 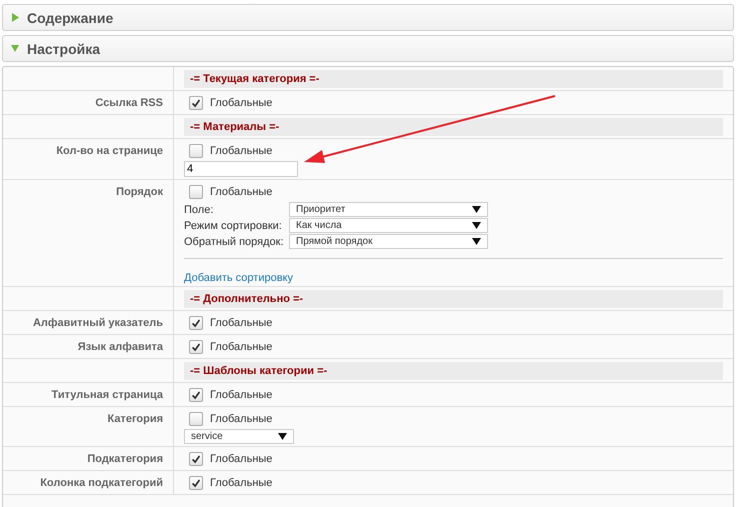 What do you see at coordinates (135, 419) in the screenshot?
I see `setting-label: Категория` at bounding box center [135, 419].